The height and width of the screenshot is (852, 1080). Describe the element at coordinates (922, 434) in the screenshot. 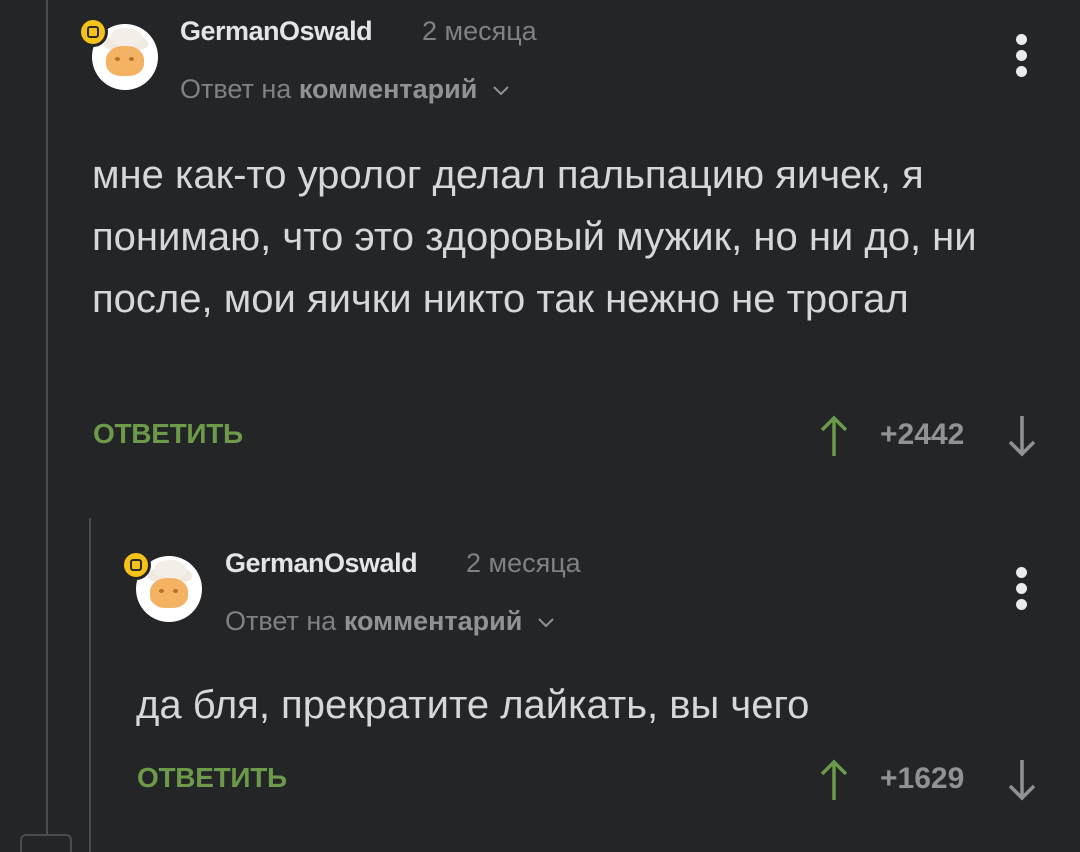

I see `vote-score: +2442` at that location.